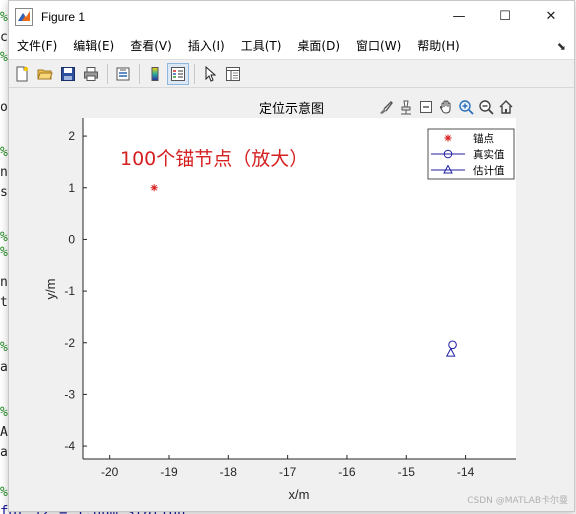 Image resolution: width=576 pixels, height=514 pixels. What do you see at coordinates (123, 74) in the screenshot?
I see `link-plot-icon` at bounding box center [123, 74].